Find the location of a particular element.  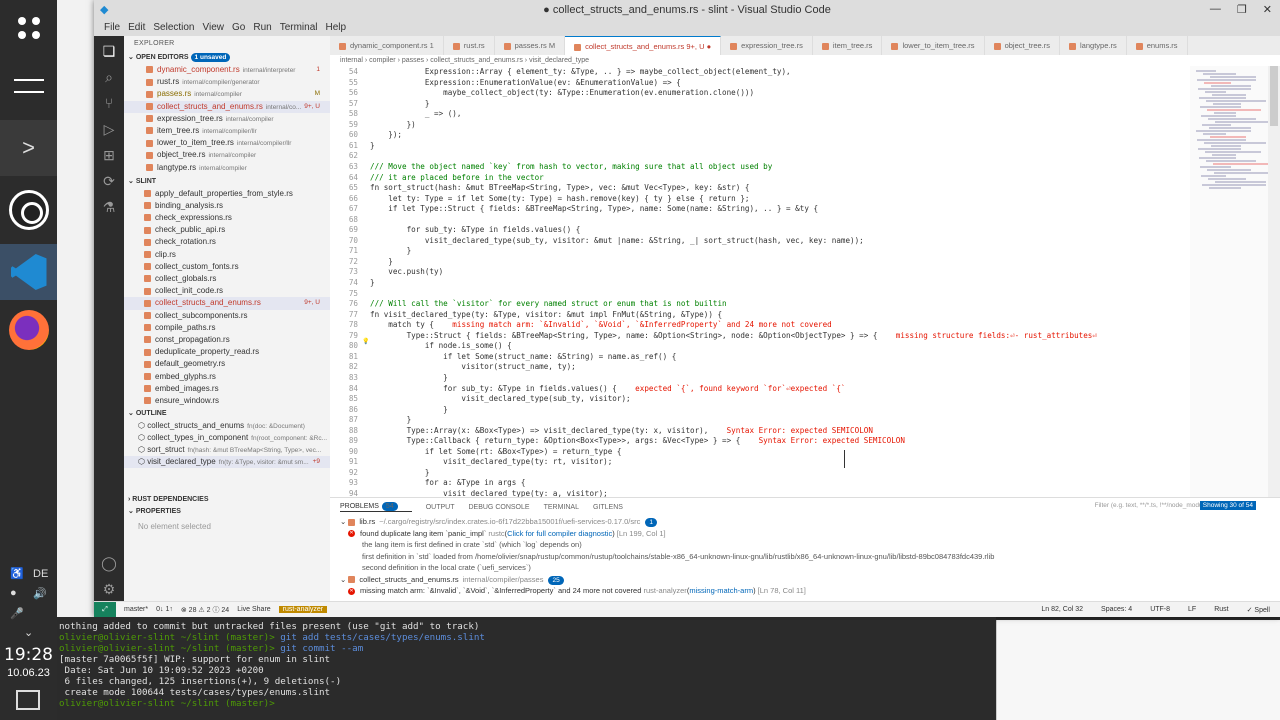

file-tree-item: deduplicate_property_read.rs is located at coordinates (227, 352).